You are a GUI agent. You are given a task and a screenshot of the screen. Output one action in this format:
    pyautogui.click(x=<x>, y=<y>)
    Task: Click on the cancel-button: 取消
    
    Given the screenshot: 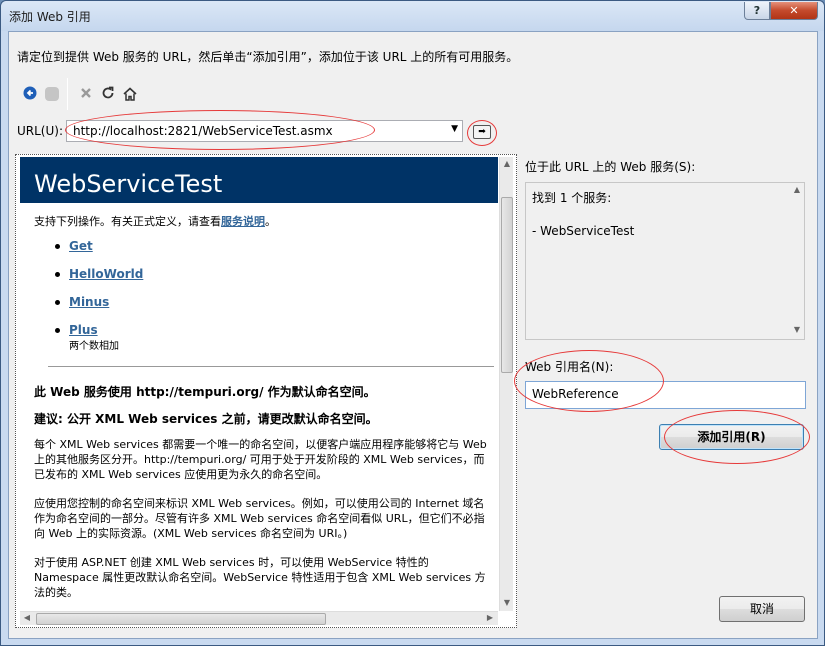 What is the action you would take?
    pyautogui.click(x=762, y=609)
    